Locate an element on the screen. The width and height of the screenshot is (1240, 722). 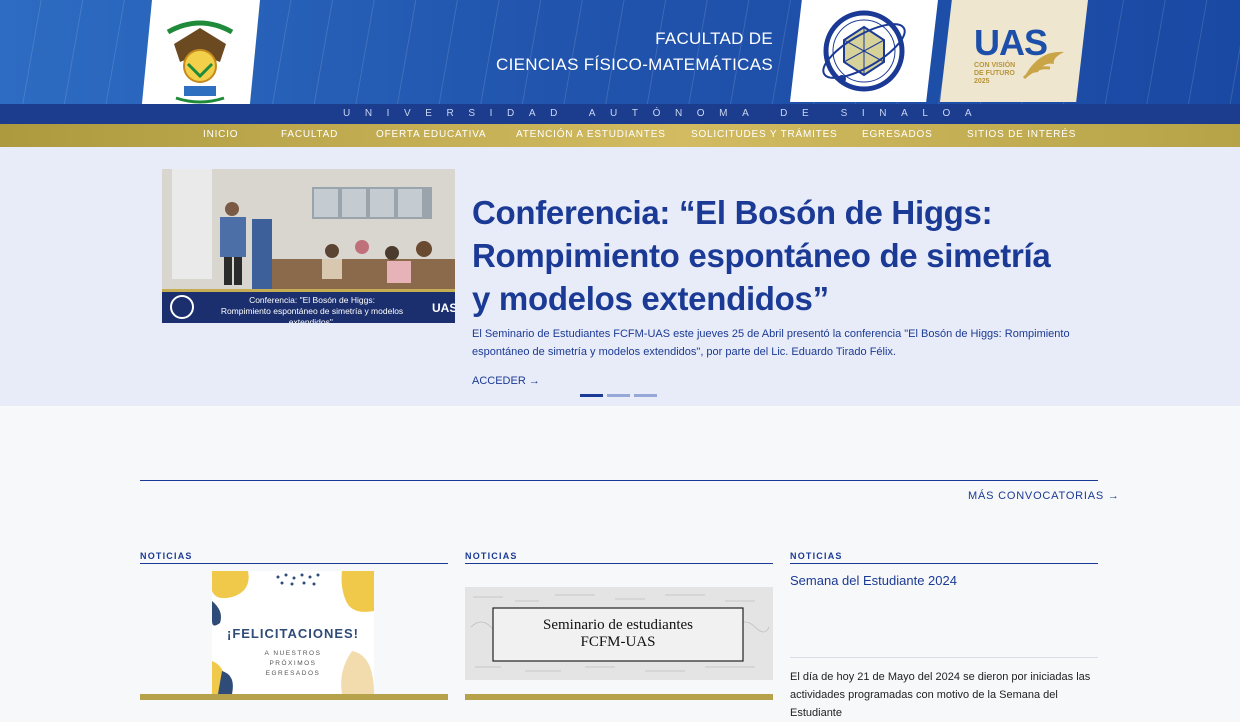
more-calls-link: MÁS CONVOCATORIAS → is located at coordinates (1044, 496).